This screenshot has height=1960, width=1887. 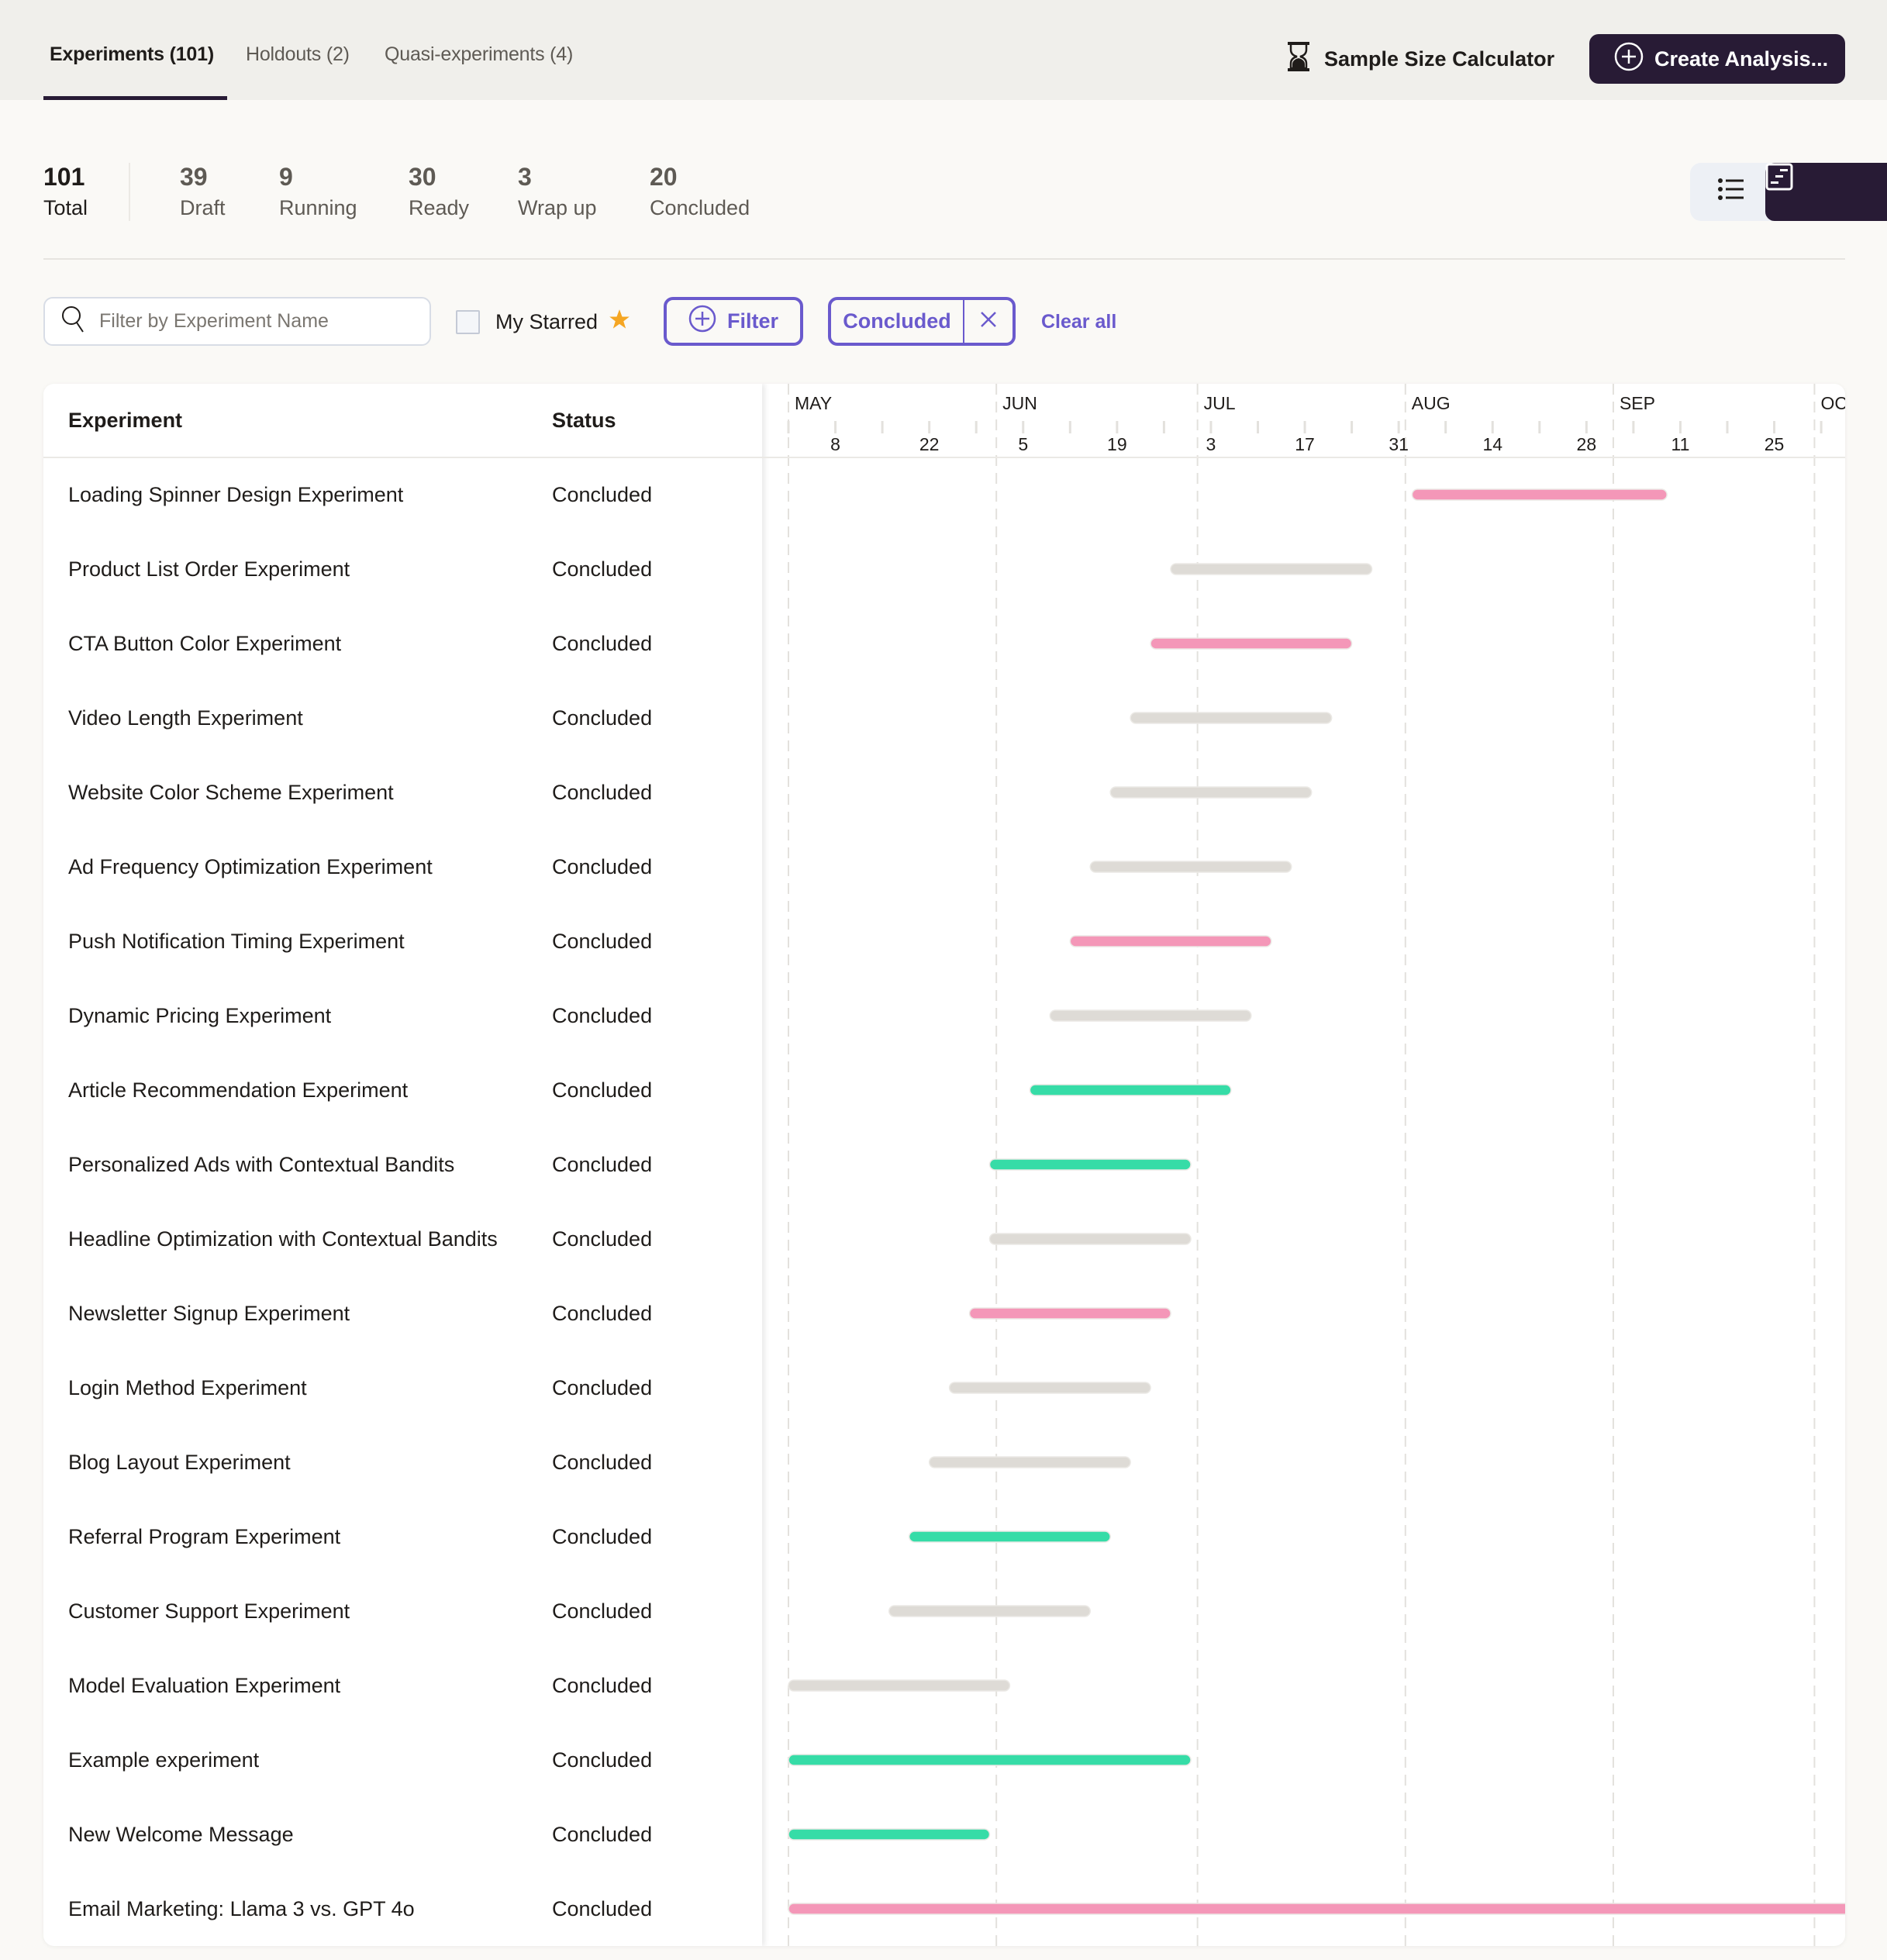 What do you see at coordinates (181, 1834) in the screenshot?
I see `experiment-name: New Welcome Message` at bounding box center [181, 1834].